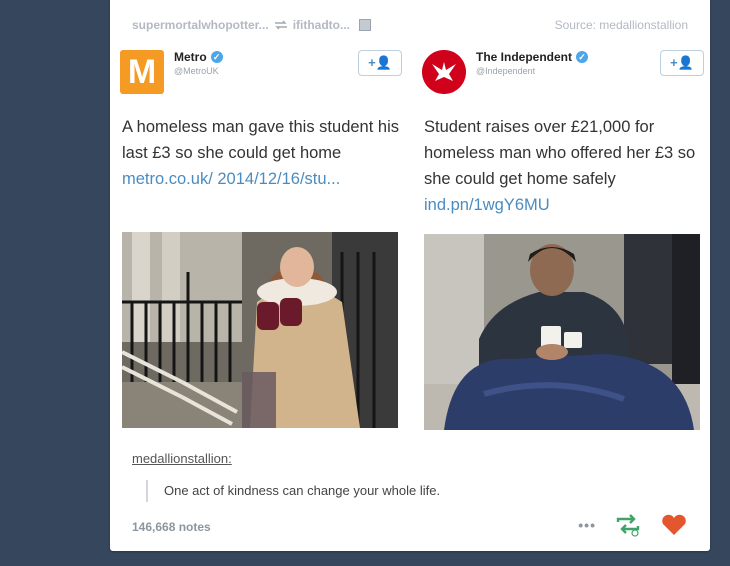  What do you see at coordinates (444, 72) in the screenshot?
I see `independent-eagle-logo-icon` at bounding box center [444, 72].